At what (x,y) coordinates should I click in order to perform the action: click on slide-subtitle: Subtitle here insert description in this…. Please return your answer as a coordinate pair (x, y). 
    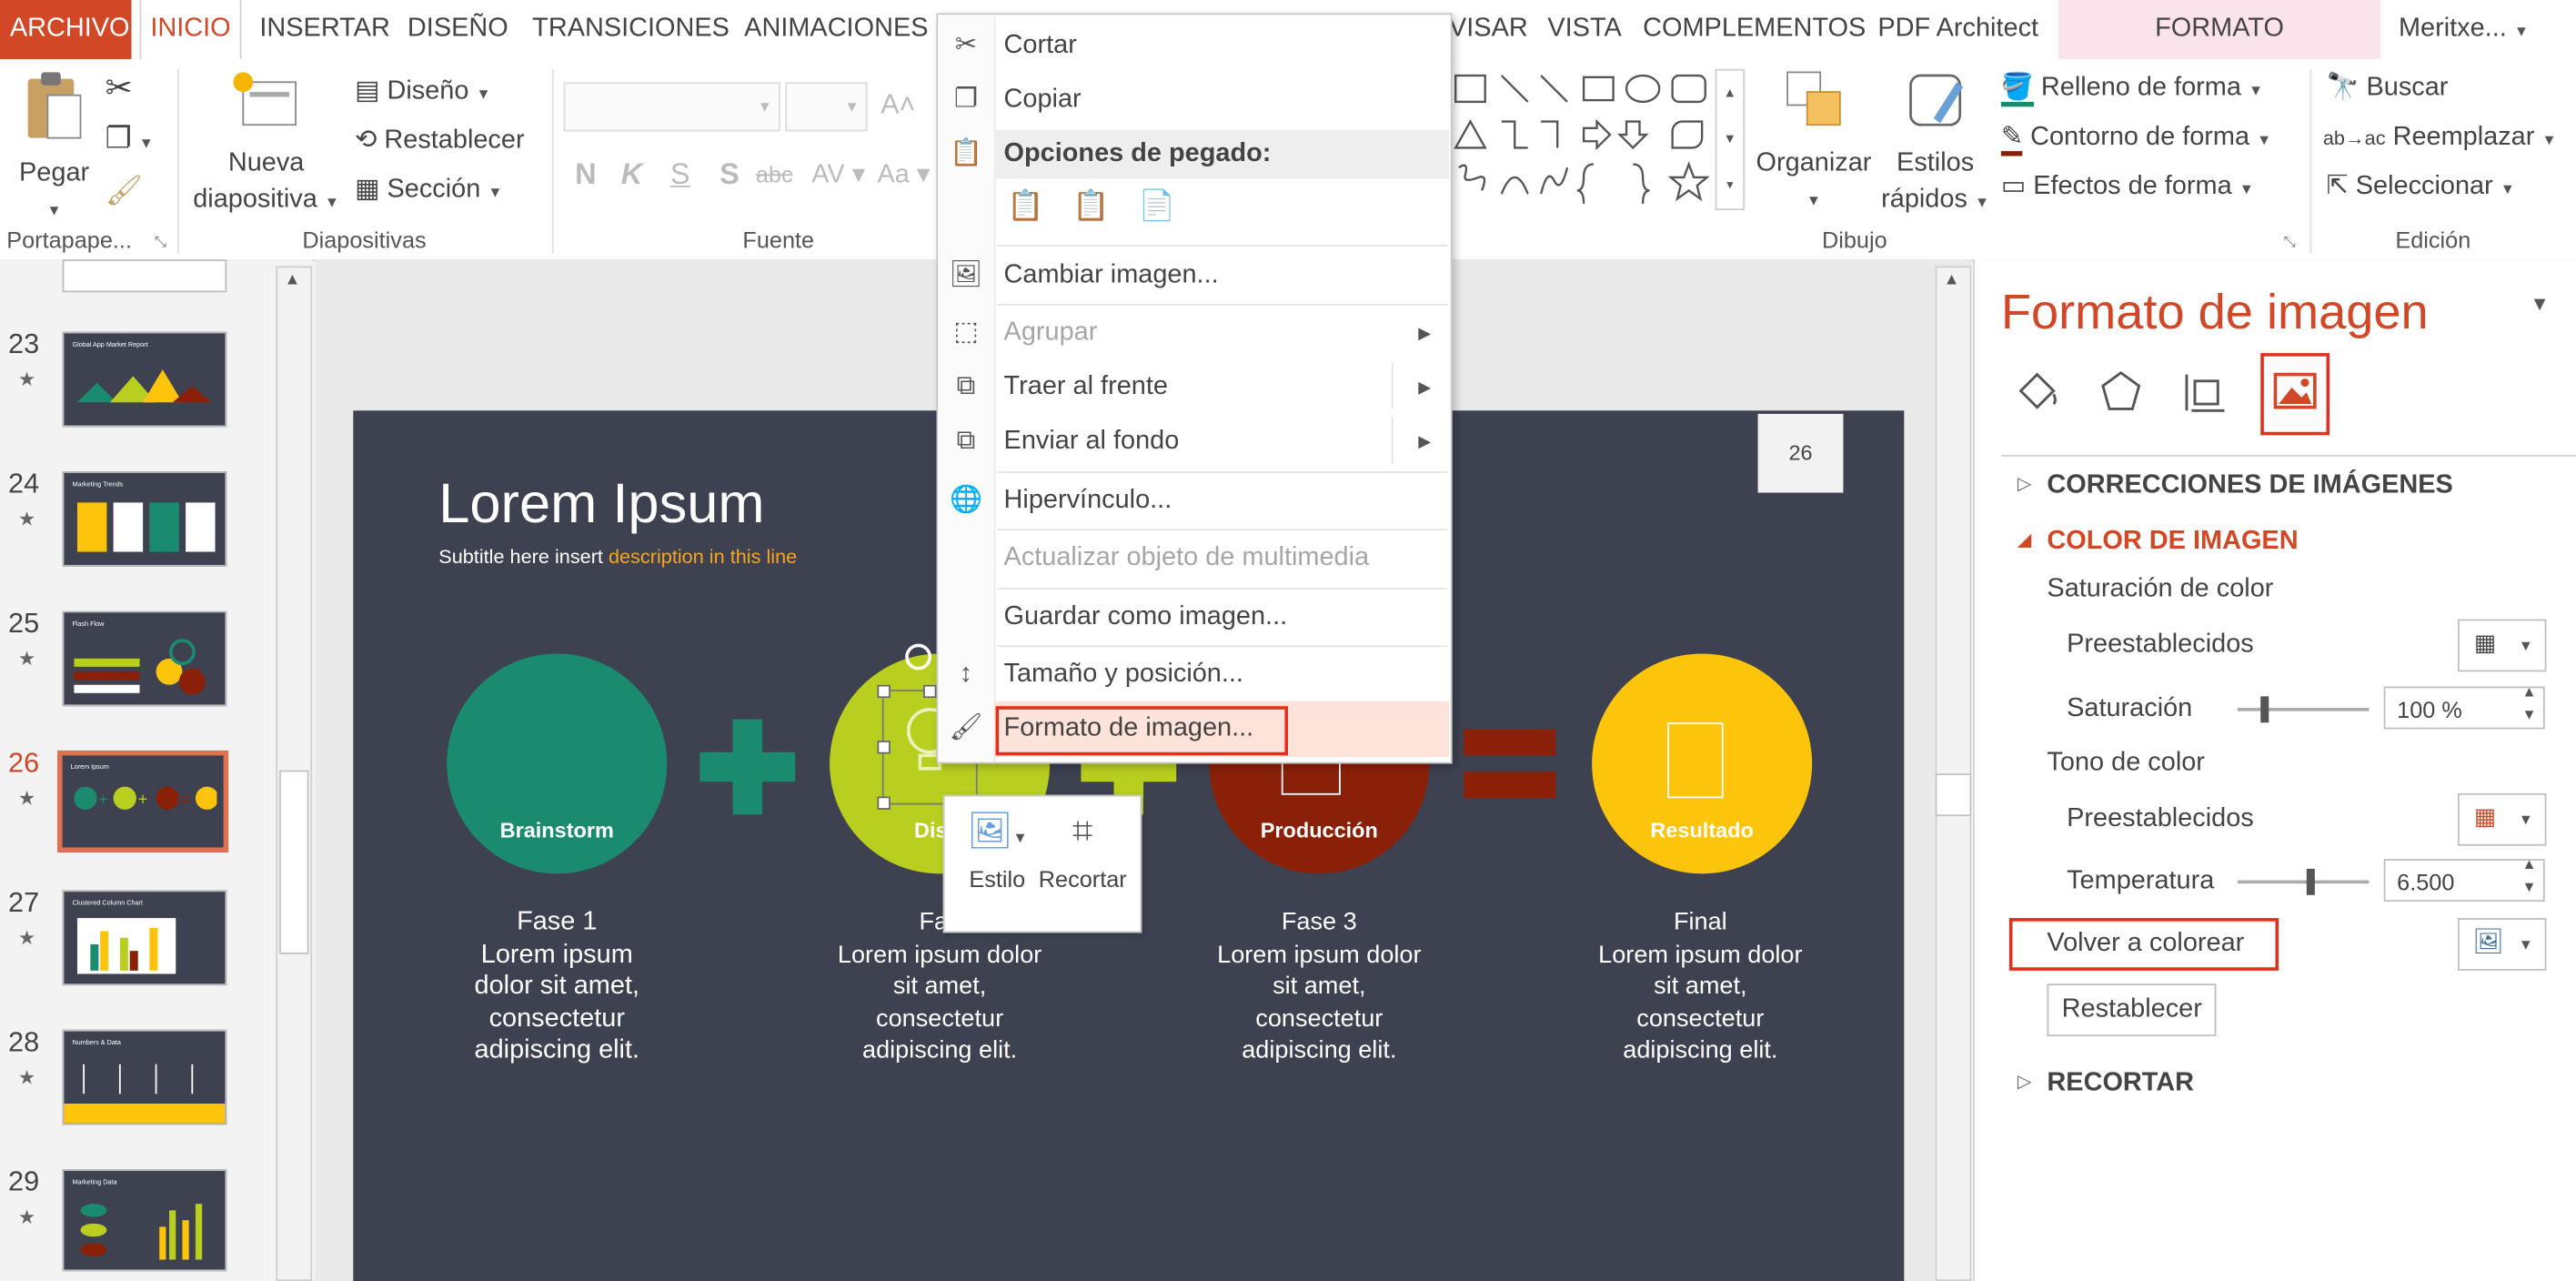
    Looking at the image, I should click on (617, 556).